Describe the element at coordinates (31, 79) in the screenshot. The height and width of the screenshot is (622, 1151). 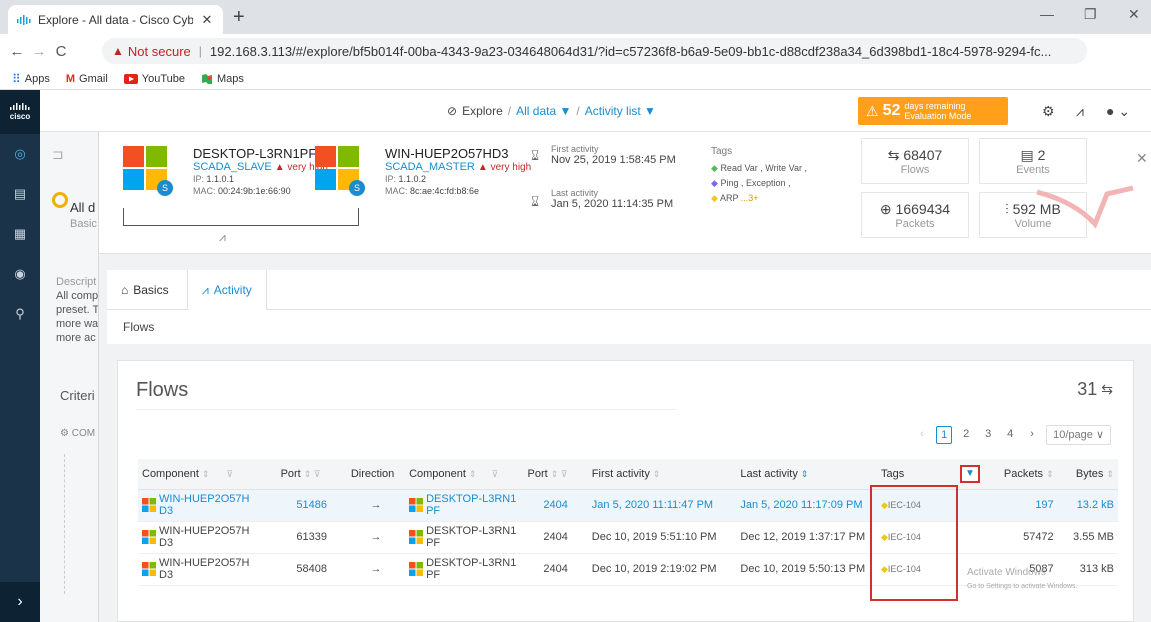
I see `bookmark-apps: ⠿ Apps` at that location.